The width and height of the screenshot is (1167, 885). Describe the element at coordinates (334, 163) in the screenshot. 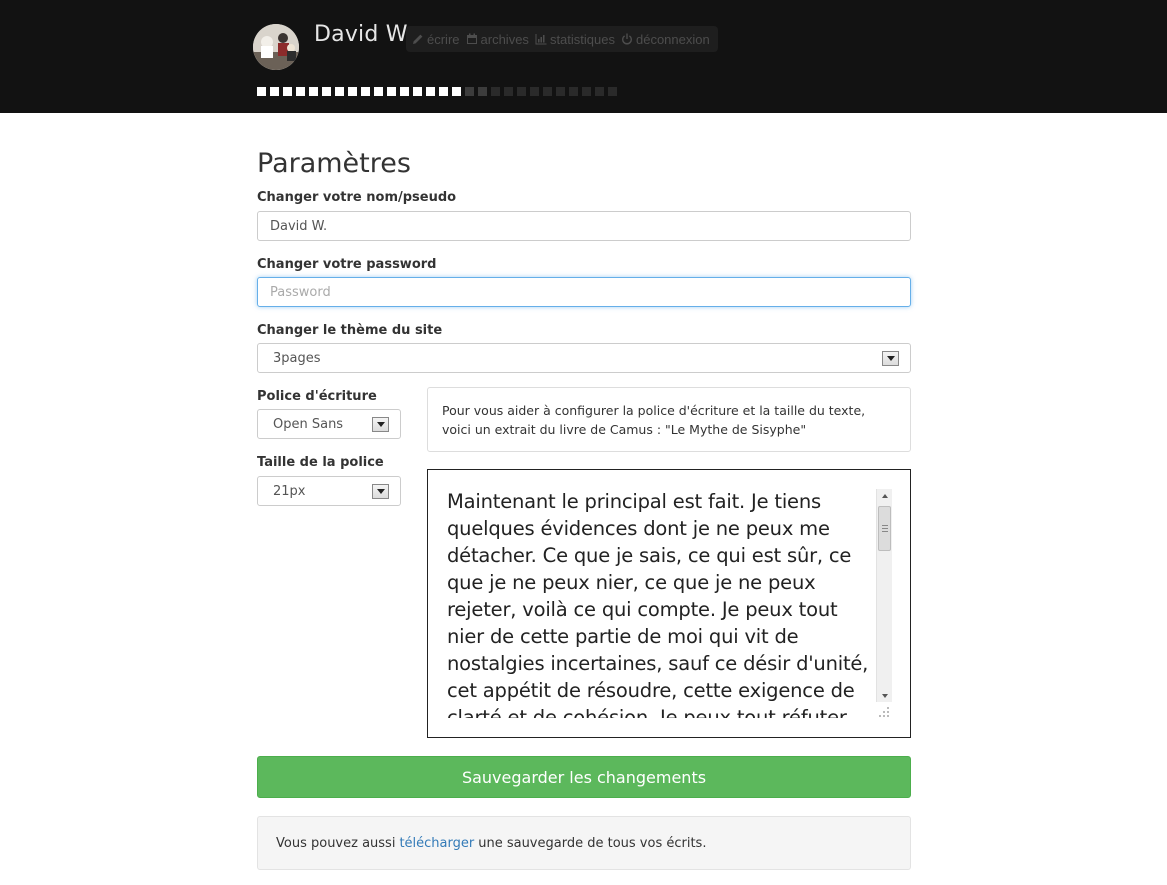

I see `page-title: Paramètres` at that location.